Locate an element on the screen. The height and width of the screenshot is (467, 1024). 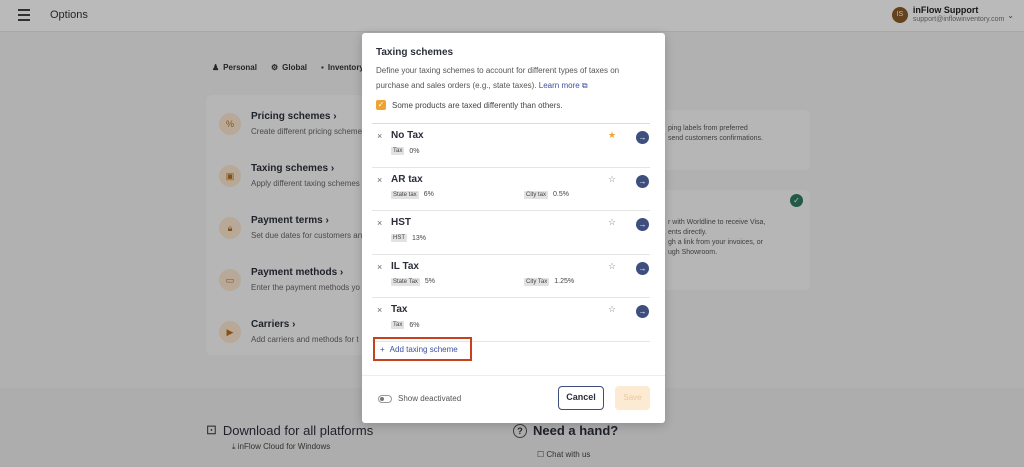
dialog-title: Taxing schemes is located at coordinates (415, 52).